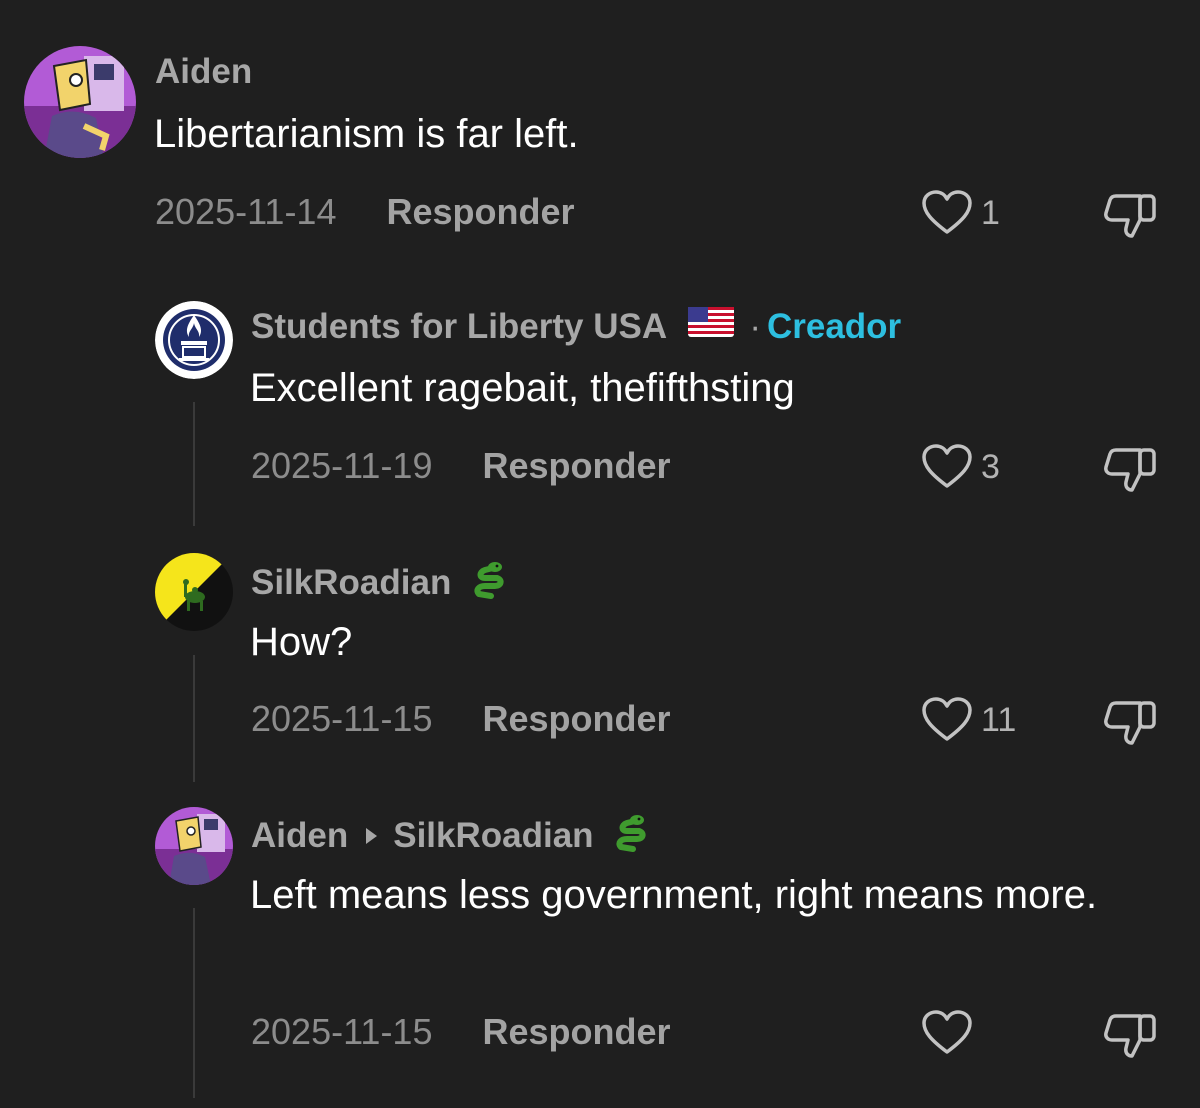 Image resolution: width=1200 pixels, height=1108 pixels. Describe the element at coordinates (351, 582) in the screenshot. I see `username-text: SilkRoadian` at that location.